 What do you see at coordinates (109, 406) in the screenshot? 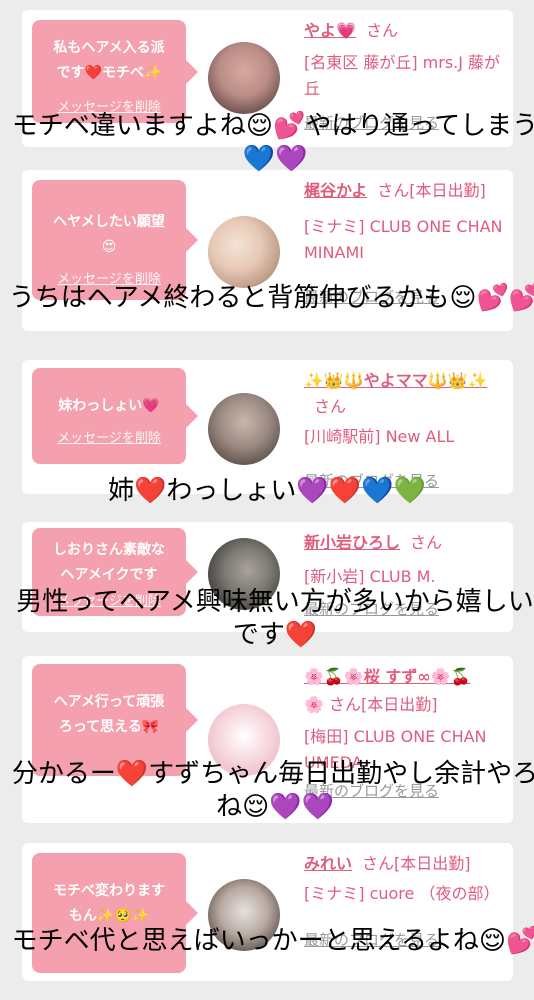
I see `message-text: 妹わっしょい💗` at bounding box center [109, 406].